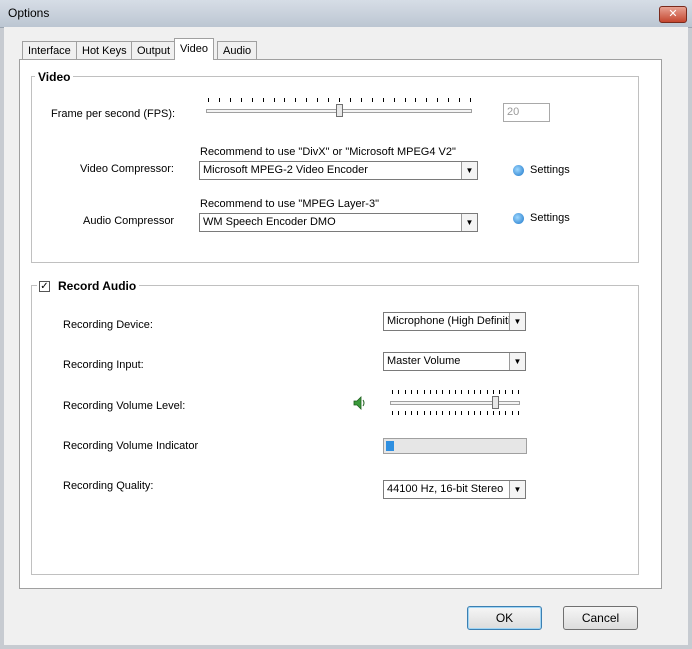  What do you see at coordinates (237, 50) in the screenshot?
I see `tab-audio: Audio` at bounding box center [237, 50].